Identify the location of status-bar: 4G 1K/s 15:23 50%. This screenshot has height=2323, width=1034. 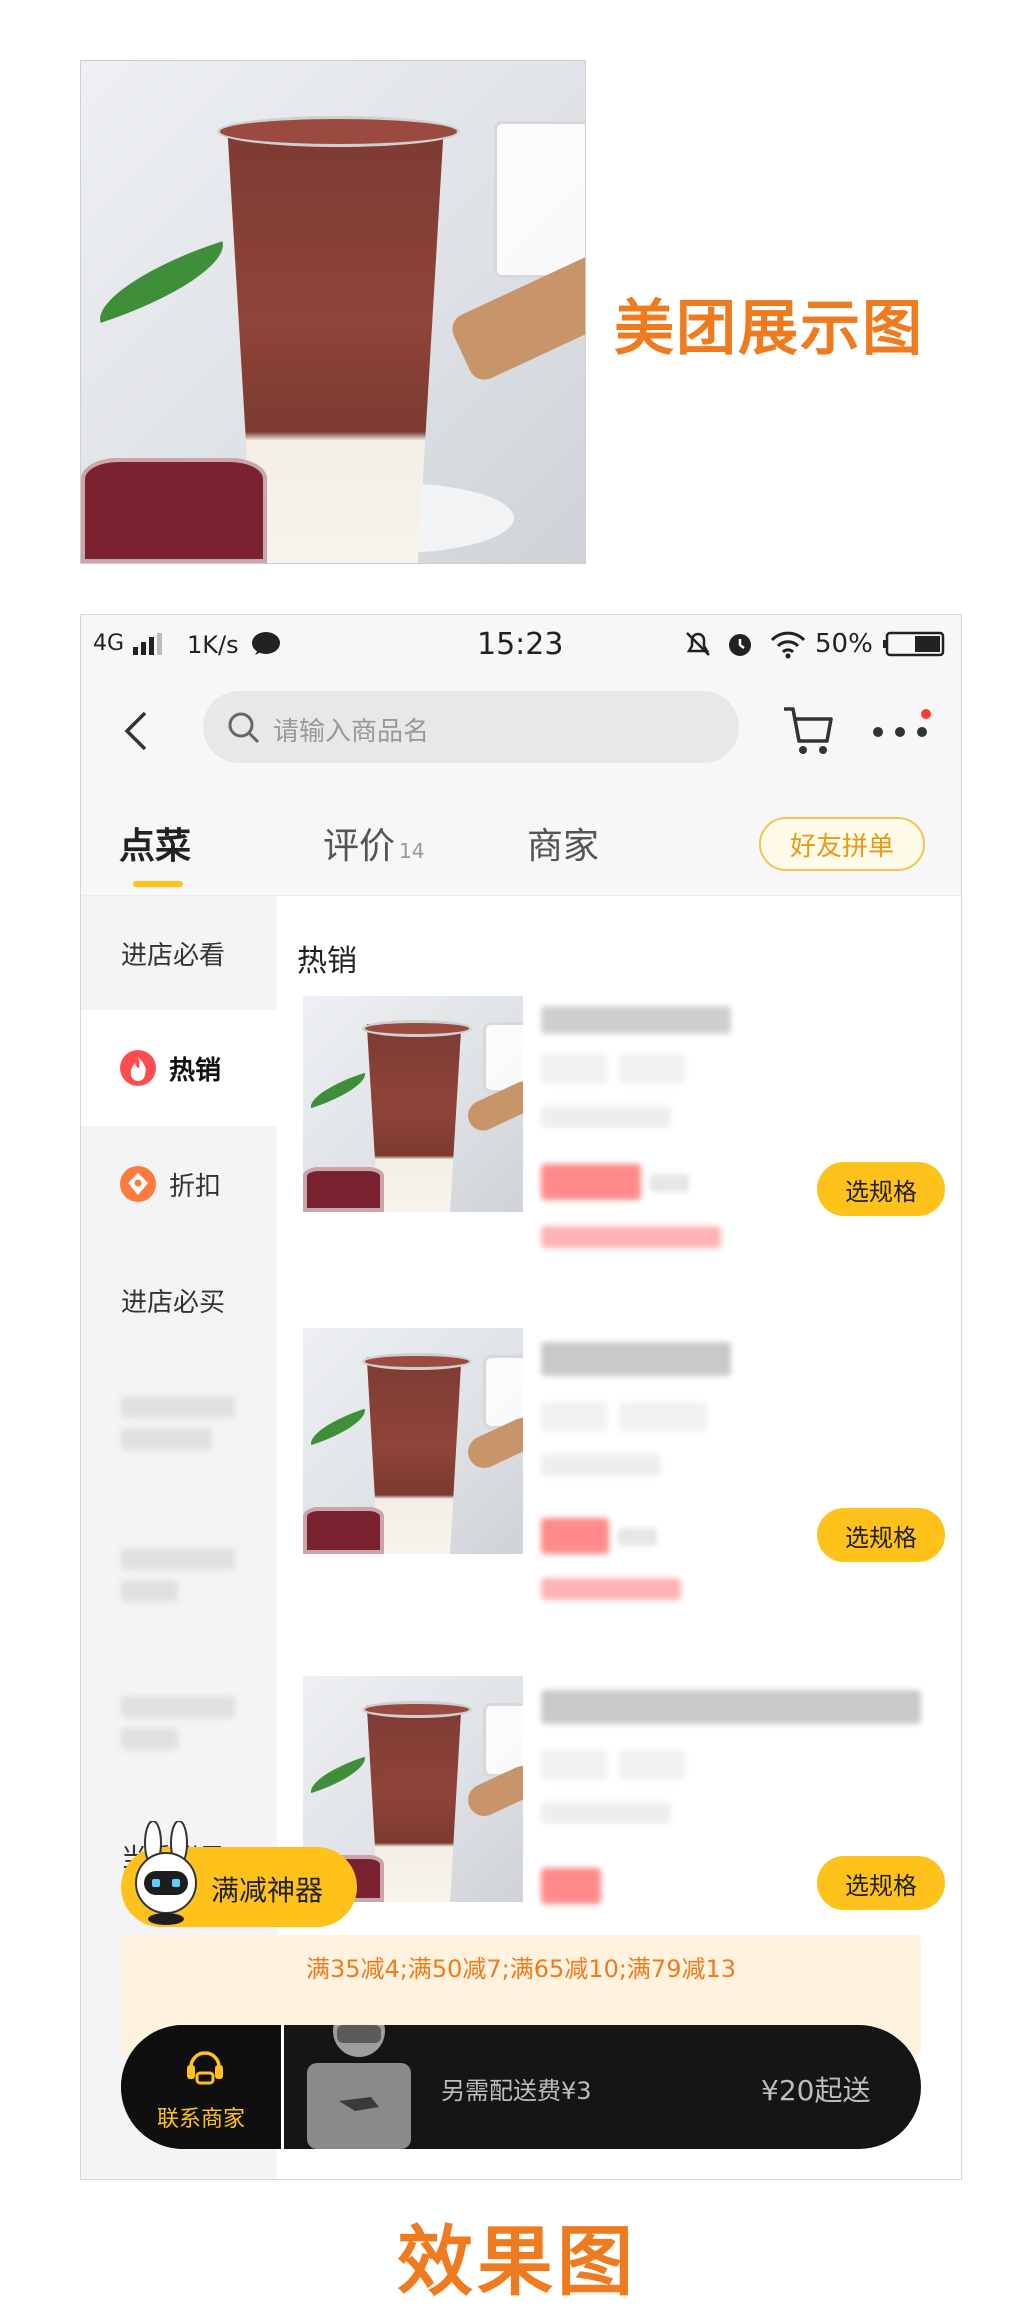
(521, 645).